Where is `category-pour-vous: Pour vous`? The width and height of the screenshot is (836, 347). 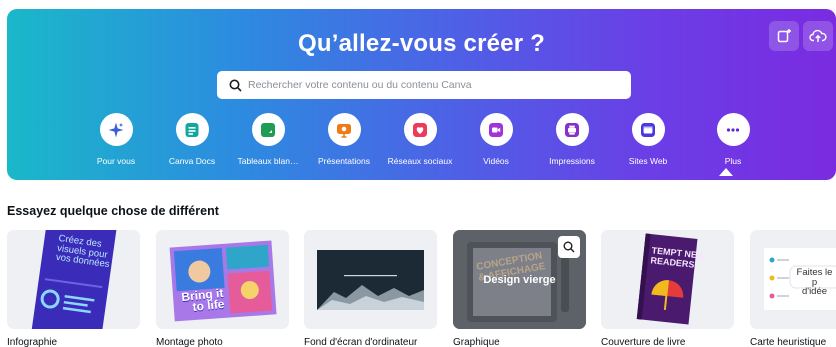 category-pour-vous: Pour vous is located at coordinates (116, 139).